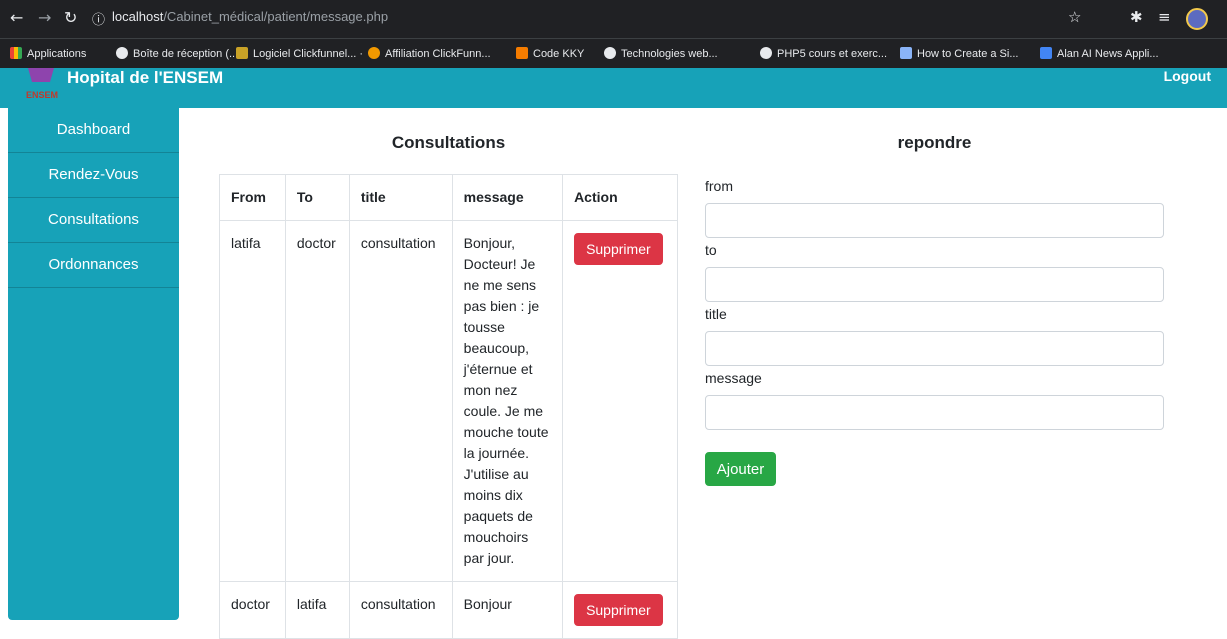 Image resolution: width=1227 pixels, height=639 pixels. Describe the element at coordinates (93, 130) in the screenshot. I see `sidebar-item-dashboard: Dashboard` at that location.